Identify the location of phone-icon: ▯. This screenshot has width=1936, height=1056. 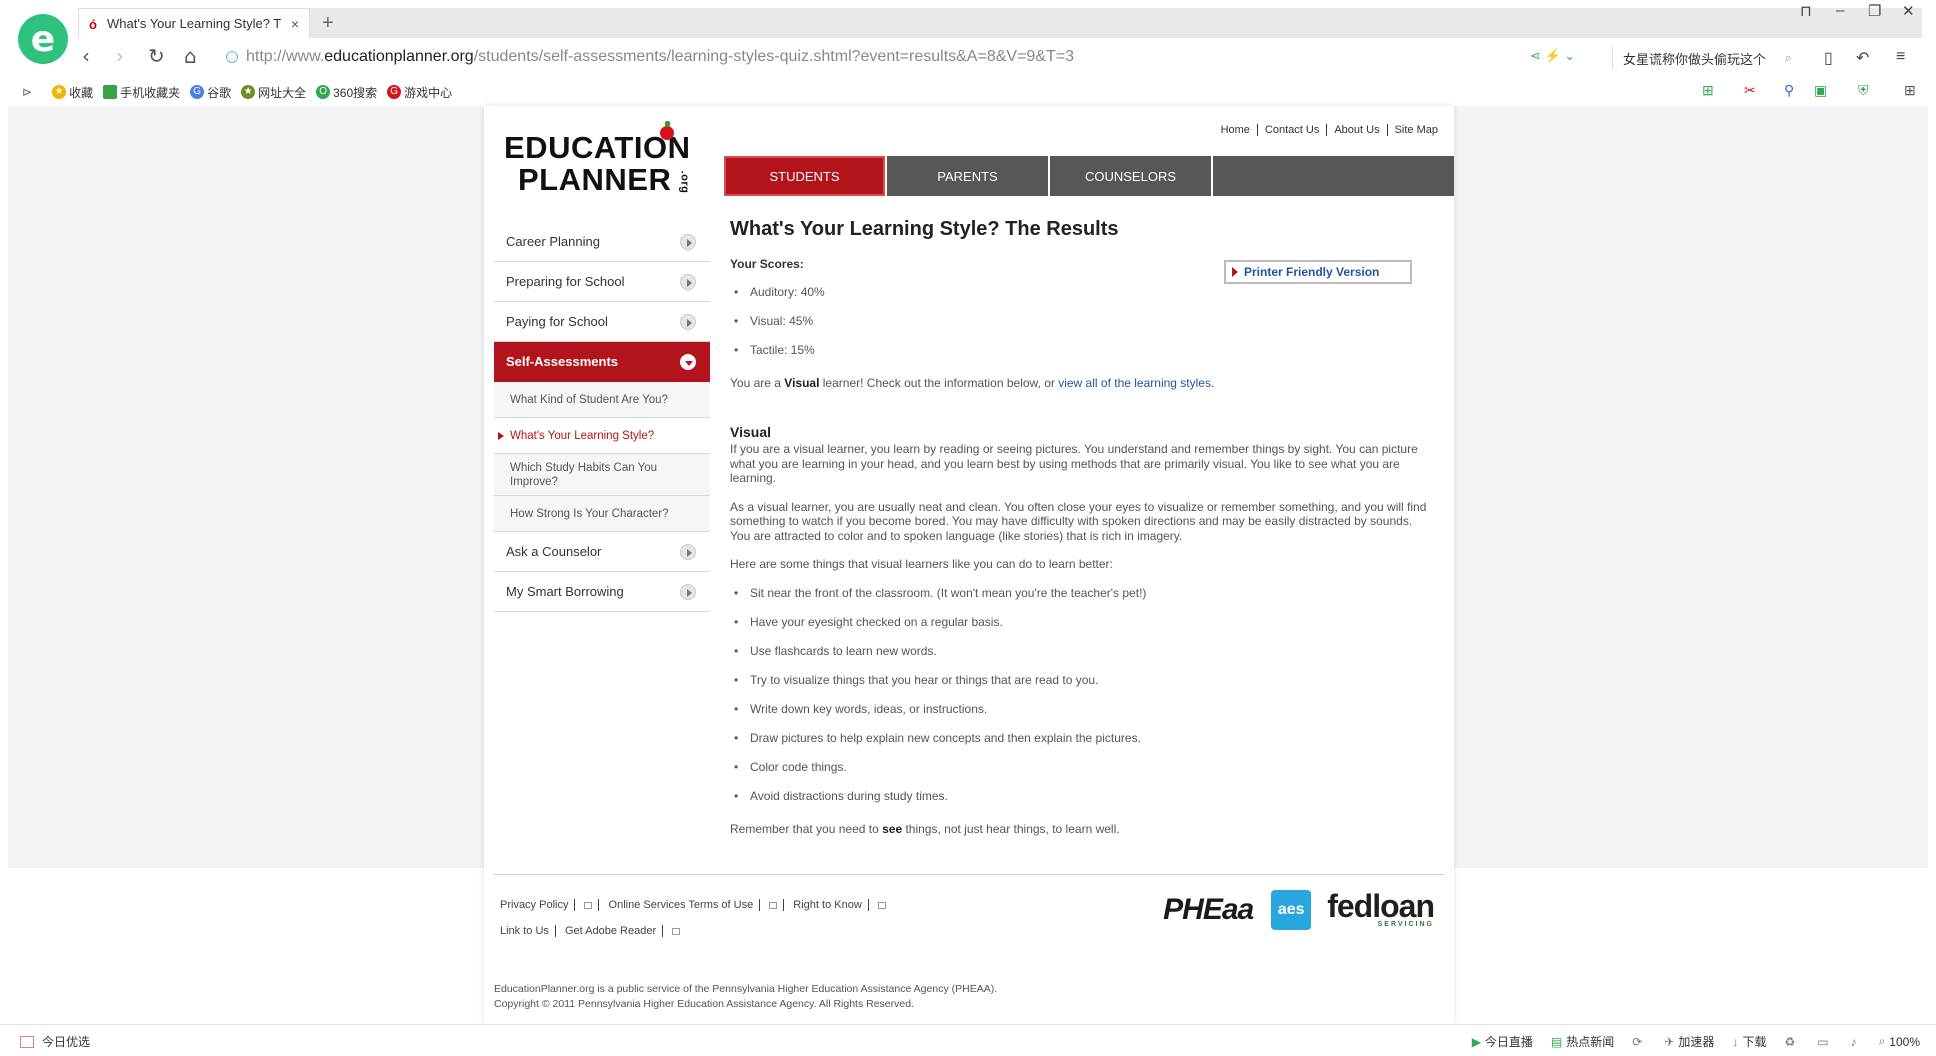
(1828, 58).